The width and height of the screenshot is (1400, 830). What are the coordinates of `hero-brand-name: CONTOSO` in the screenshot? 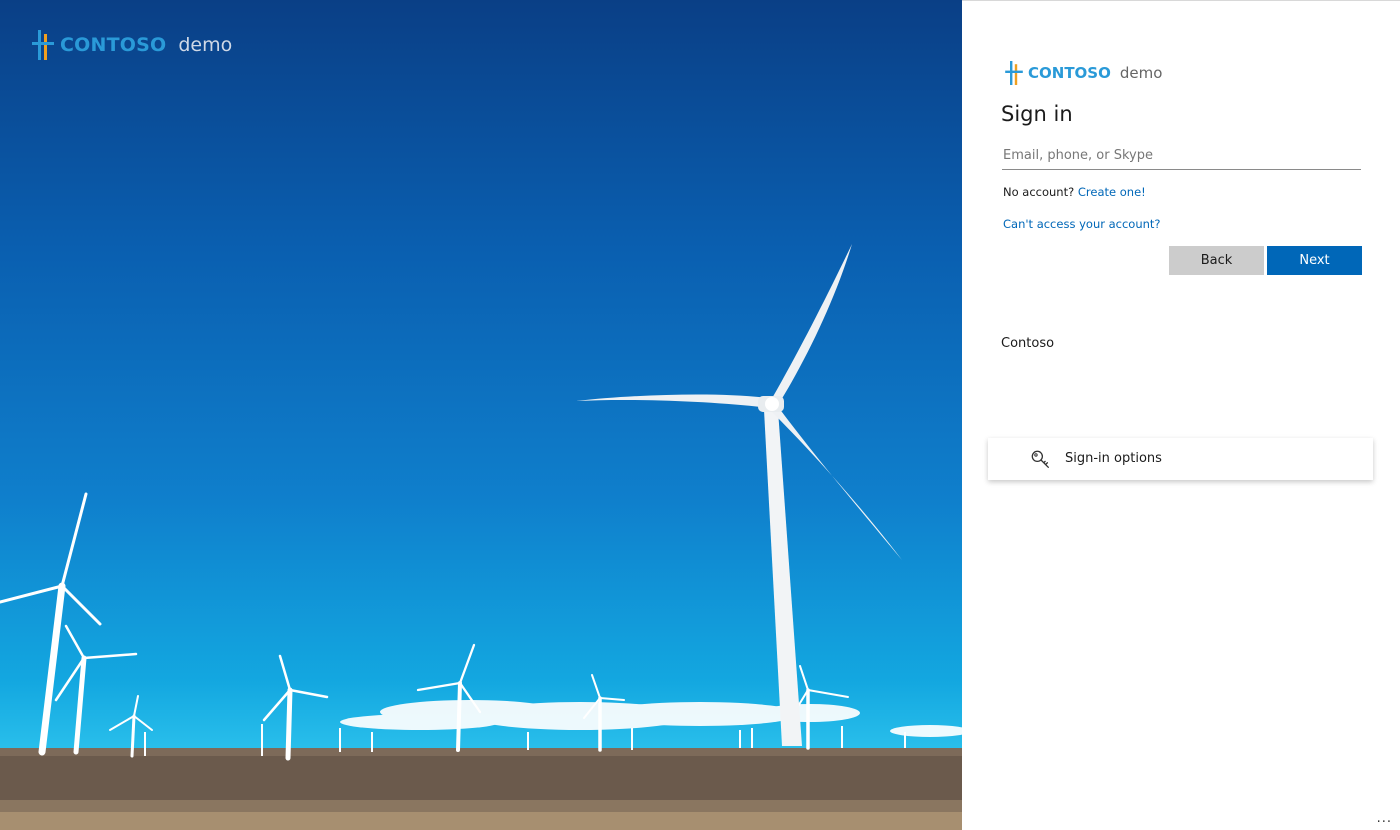 It's located at (113, 45).